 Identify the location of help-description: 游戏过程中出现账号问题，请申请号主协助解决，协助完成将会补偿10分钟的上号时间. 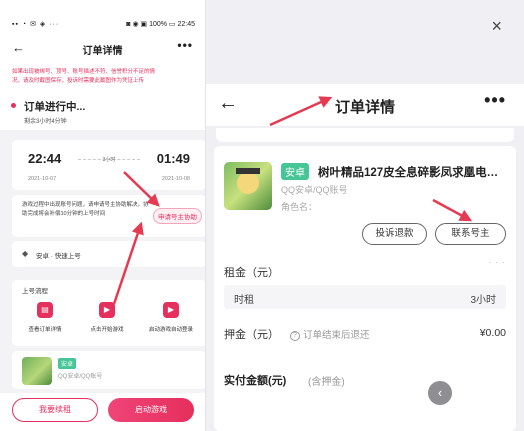
(85, 209).